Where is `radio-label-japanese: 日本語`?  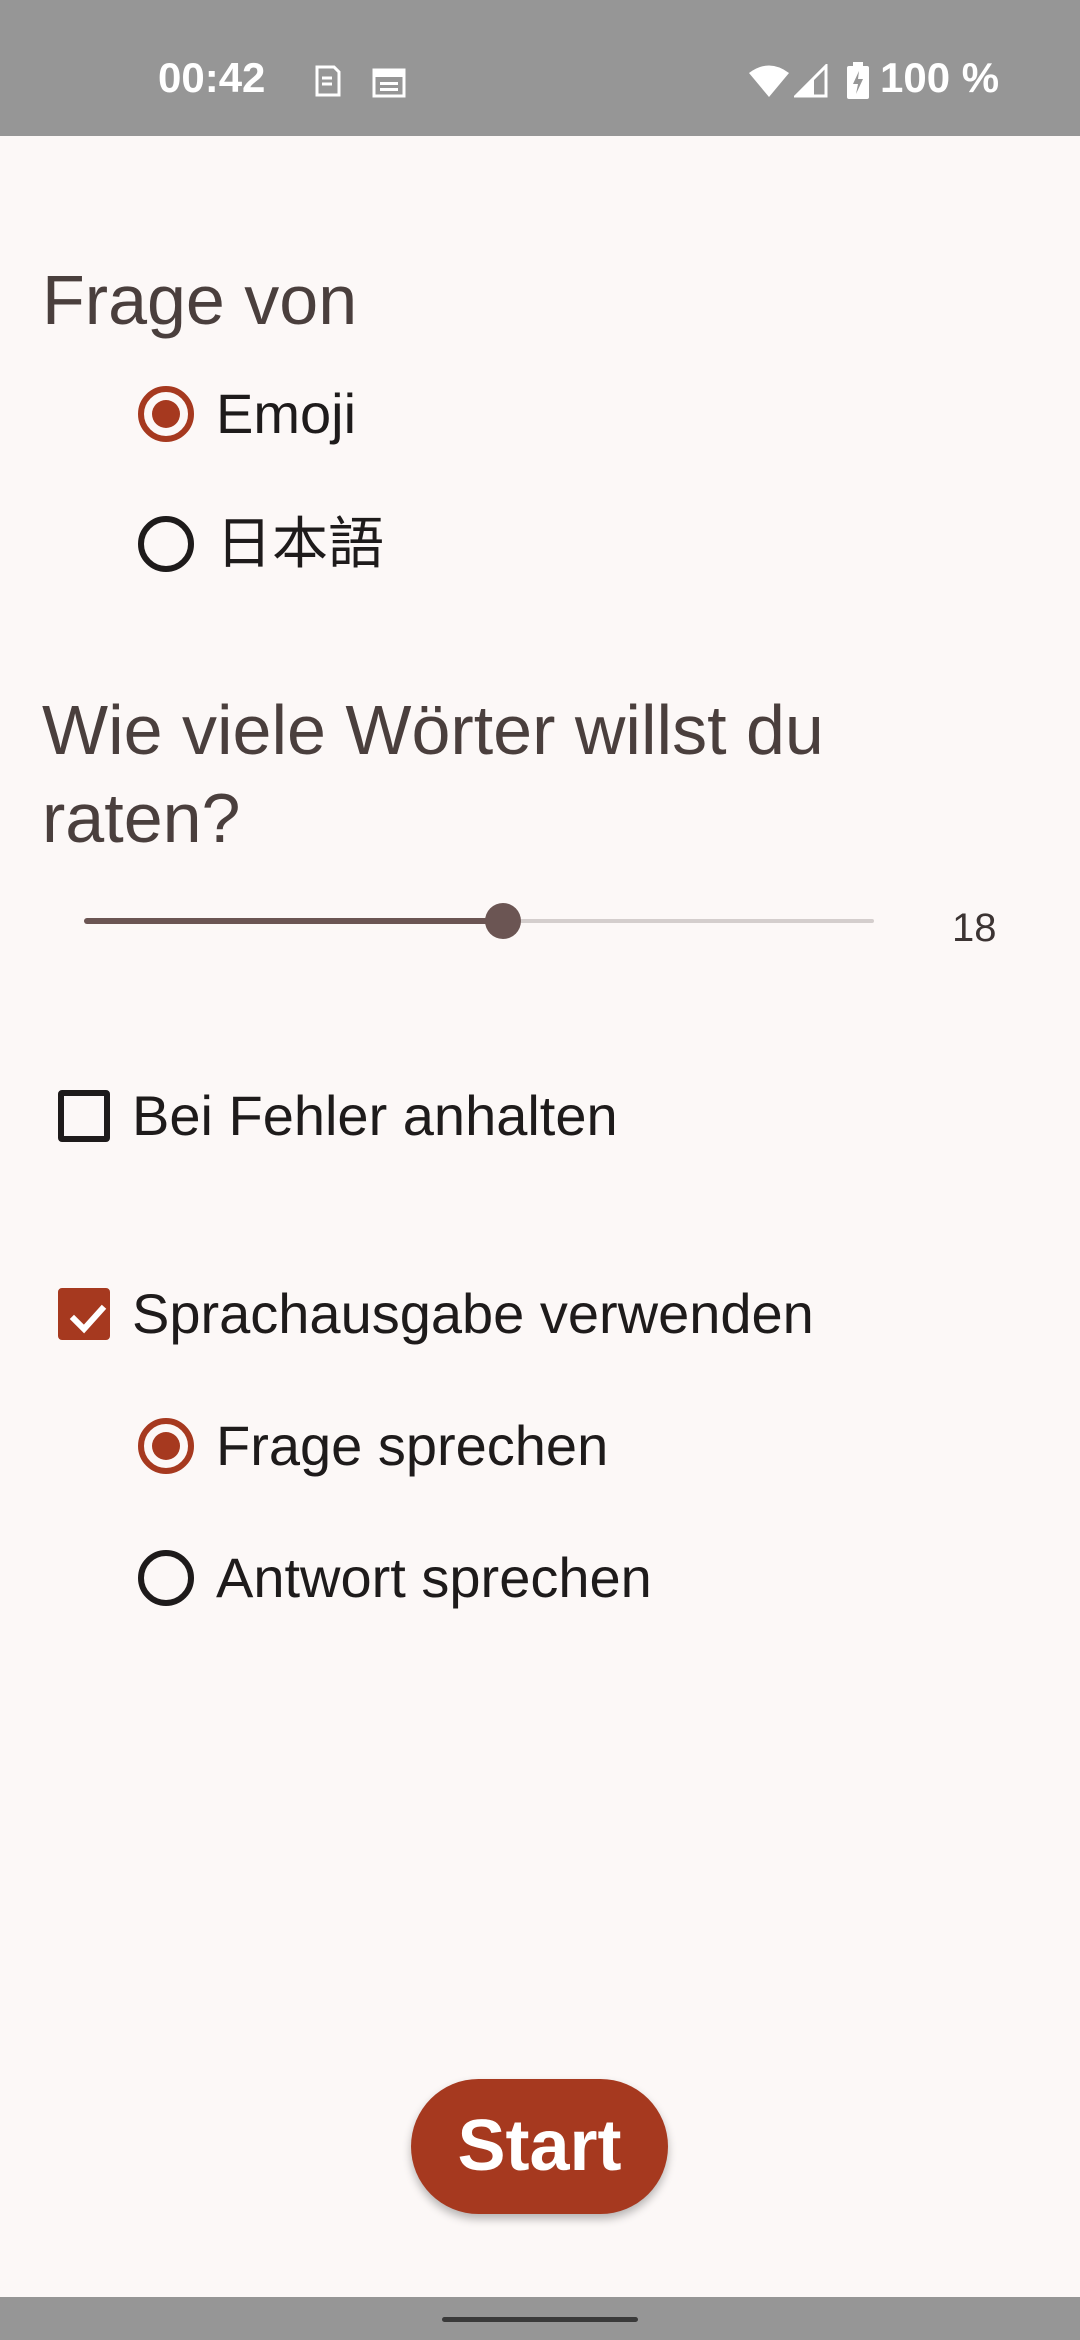
radio-label-japanese: 日本語 is located at coordinates (300, 543).